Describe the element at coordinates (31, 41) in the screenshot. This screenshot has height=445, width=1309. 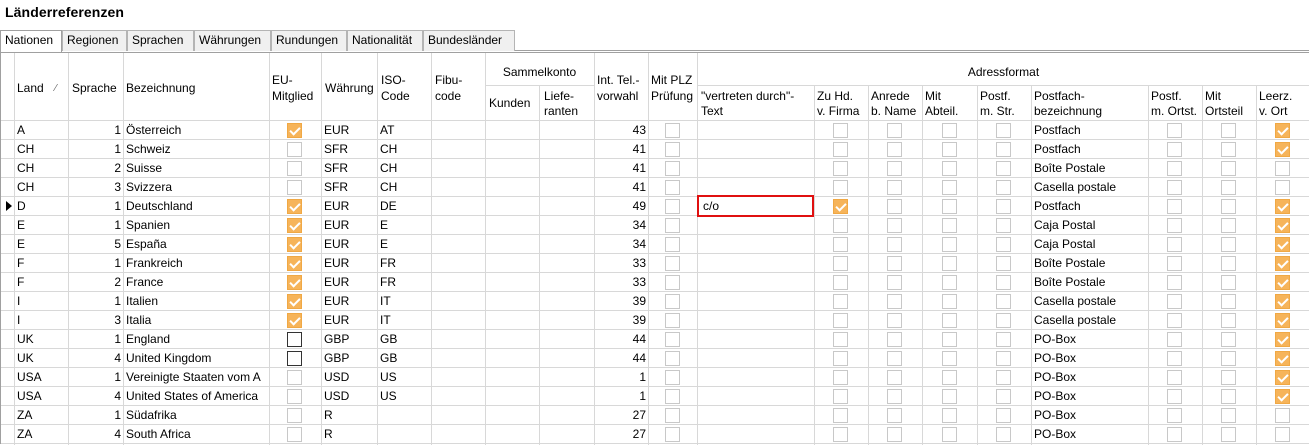
I see `tab-nationen: Nationen` at that location.